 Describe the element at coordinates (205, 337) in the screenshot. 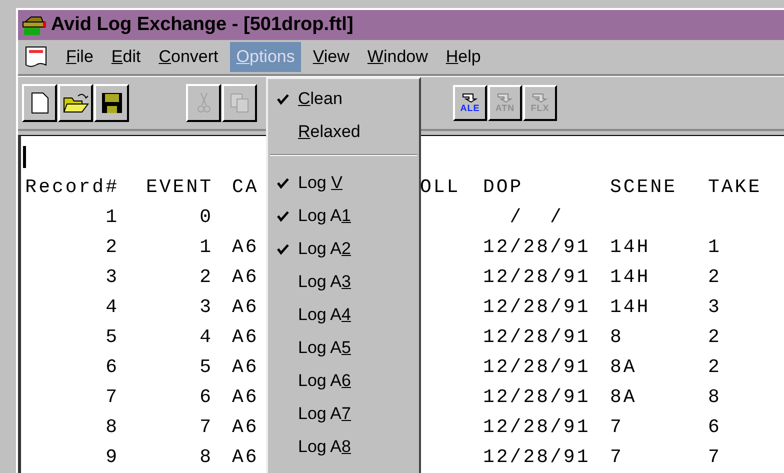

I see `log-cell-text: 4` at that location.